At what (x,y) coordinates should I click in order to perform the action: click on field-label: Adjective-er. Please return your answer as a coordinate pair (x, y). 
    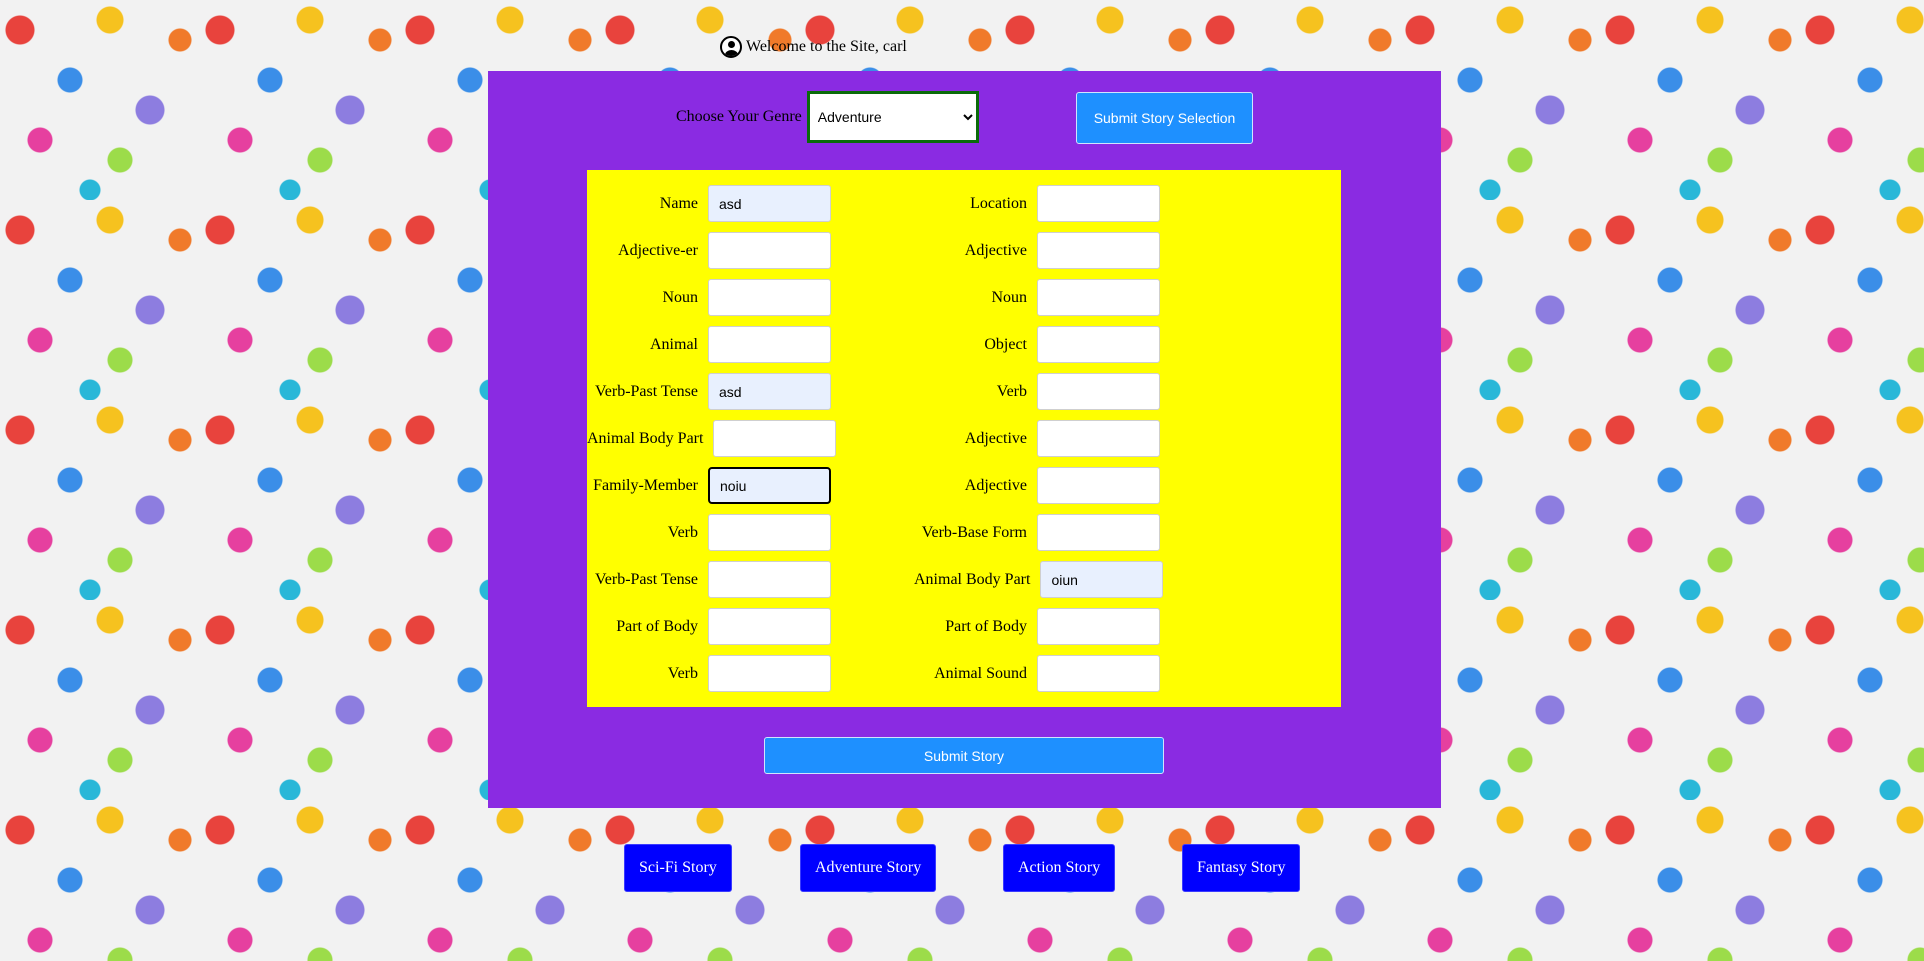
    Looking at the image, I should click on (658, 250).